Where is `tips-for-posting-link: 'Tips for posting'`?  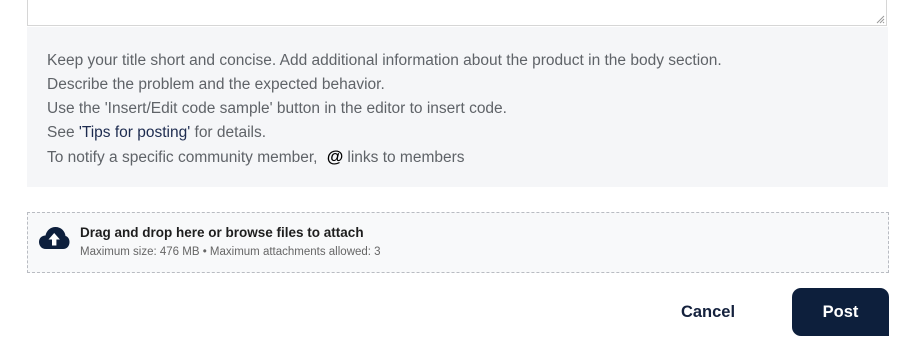 tips-for-posting-link: 'Tips for posting' is located at coordinates (134, 132).